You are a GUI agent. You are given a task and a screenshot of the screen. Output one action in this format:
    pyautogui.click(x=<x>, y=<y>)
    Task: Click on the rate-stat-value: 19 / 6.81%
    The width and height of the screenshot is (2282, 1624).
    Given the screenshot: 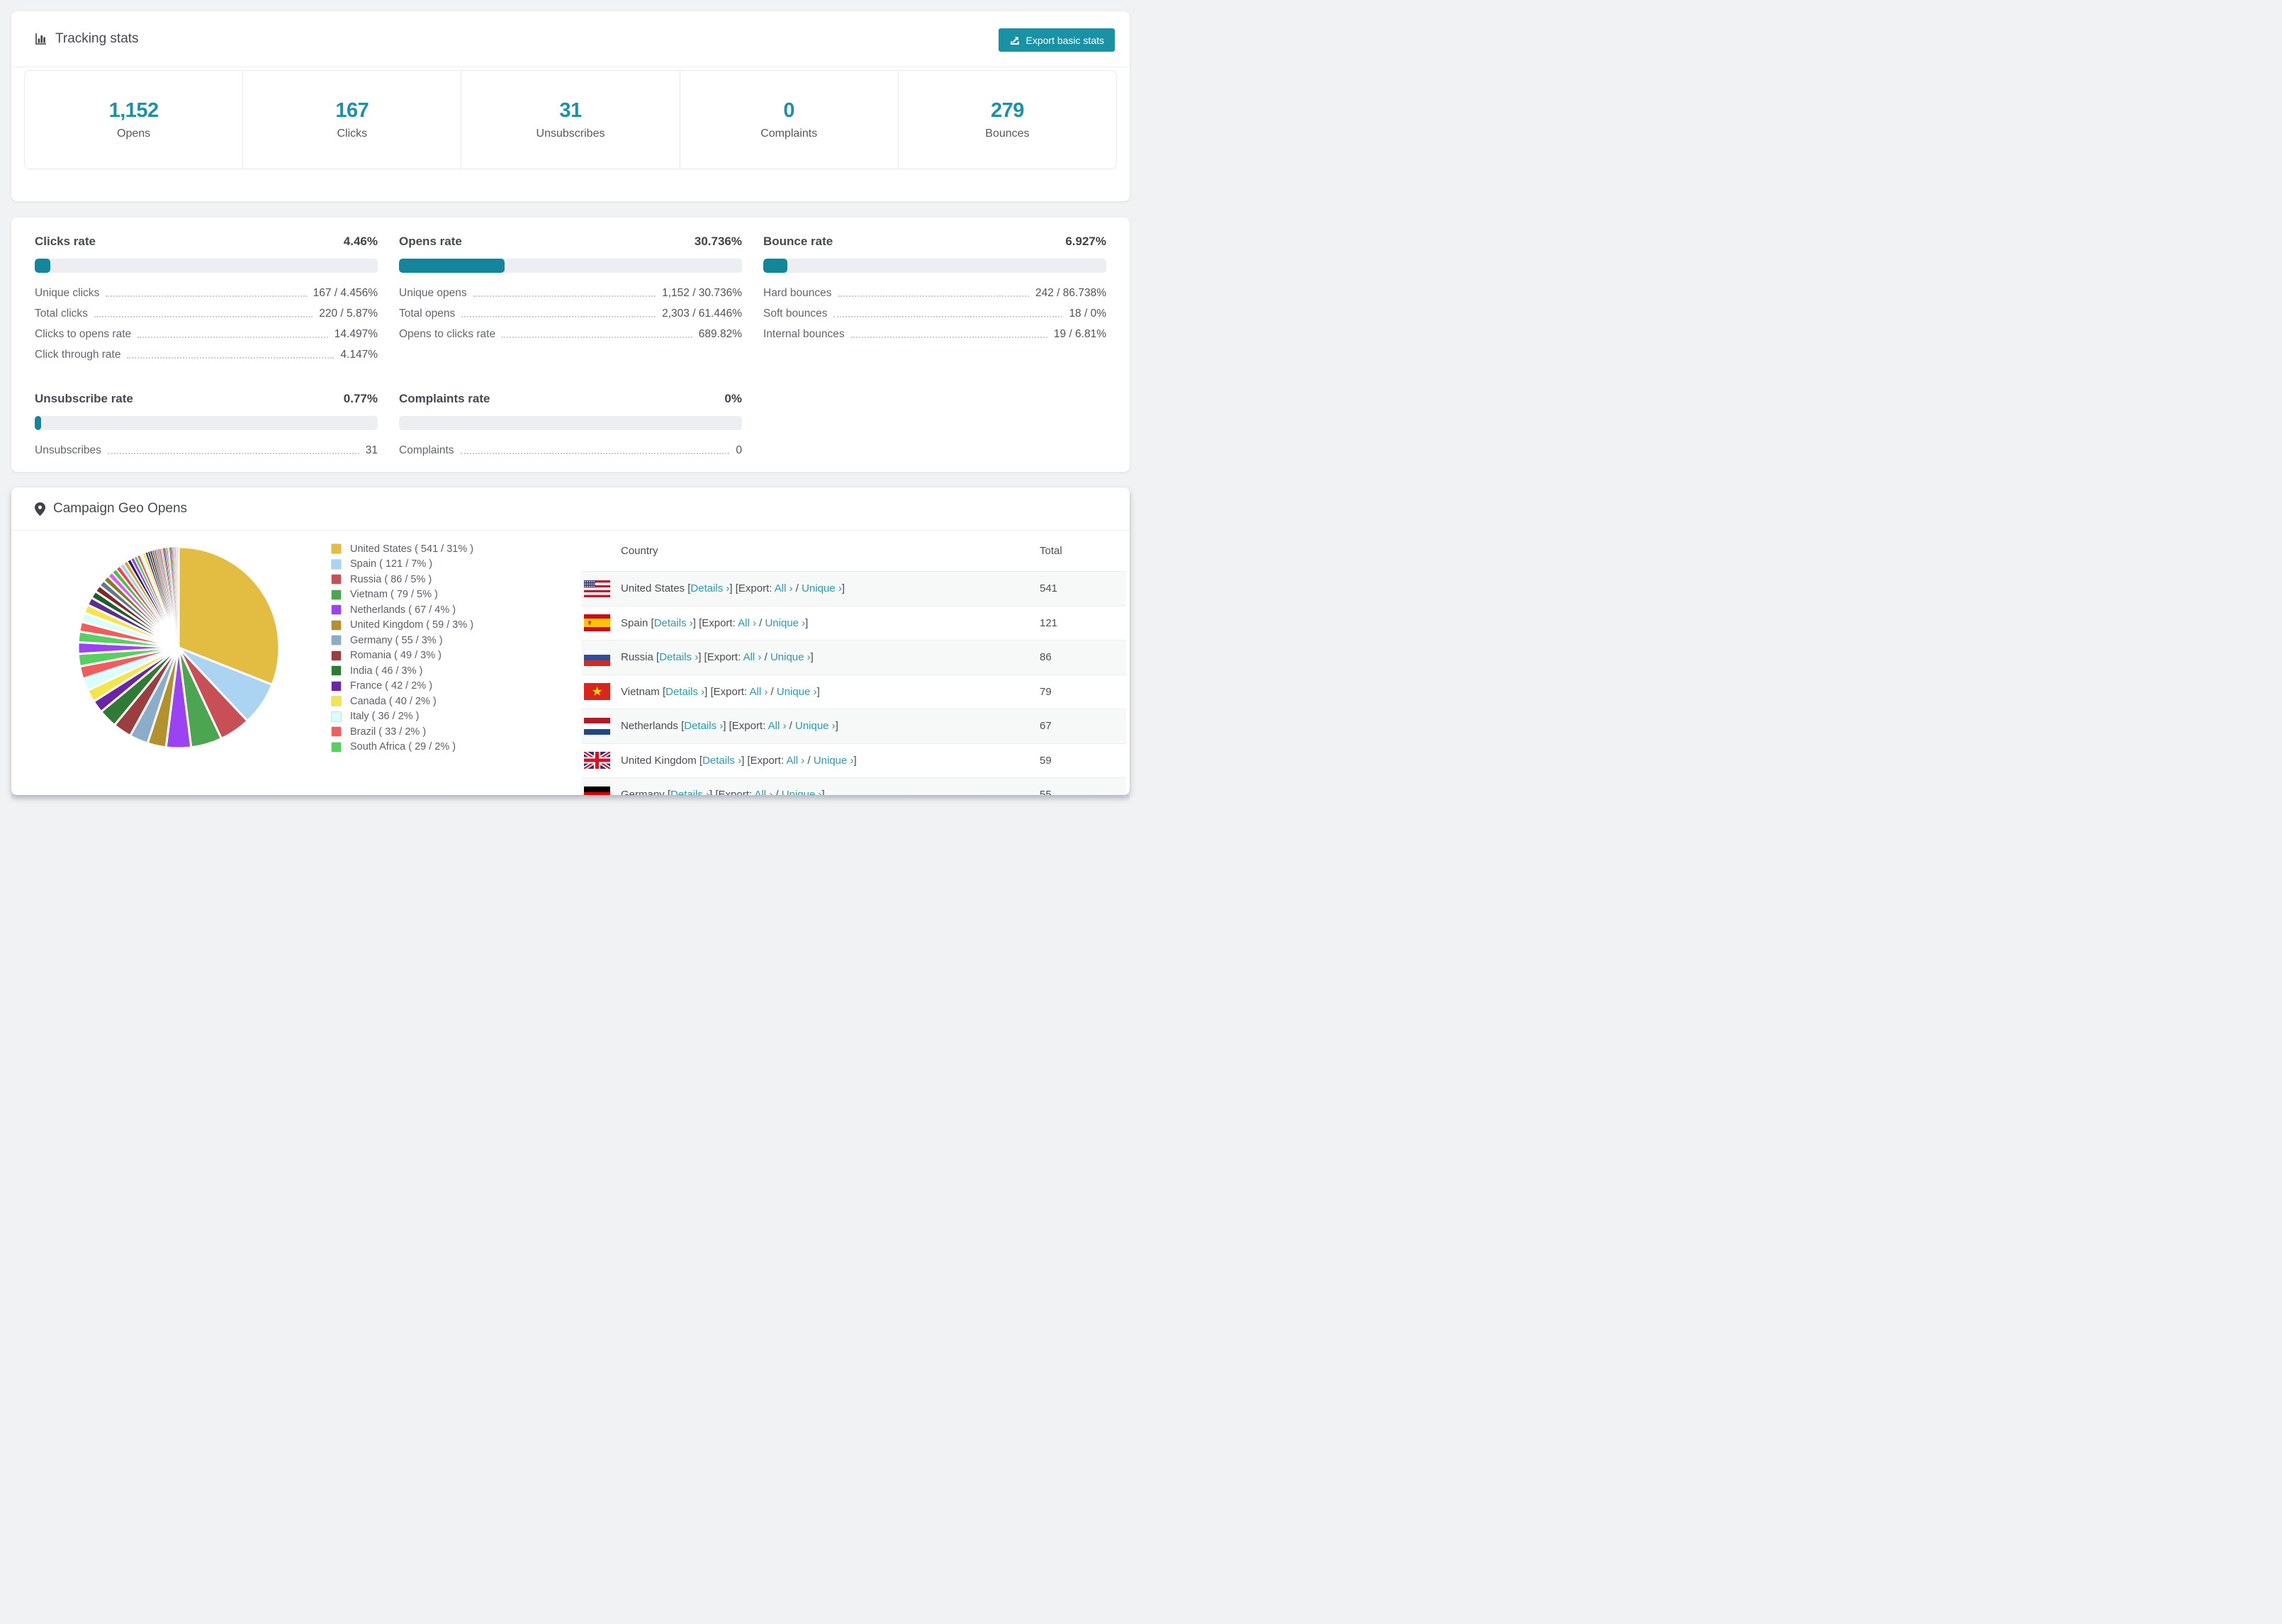 What is the action you would take?
    pyautogui.click(x=1079, y=333)
    